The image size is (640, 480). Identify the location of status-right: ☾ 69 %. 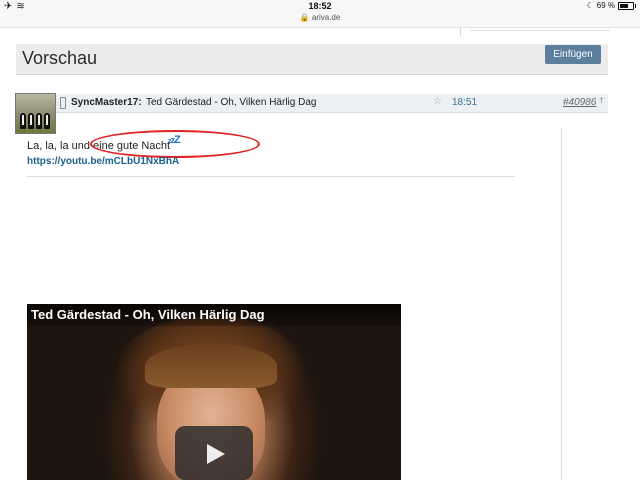
(611, 5).